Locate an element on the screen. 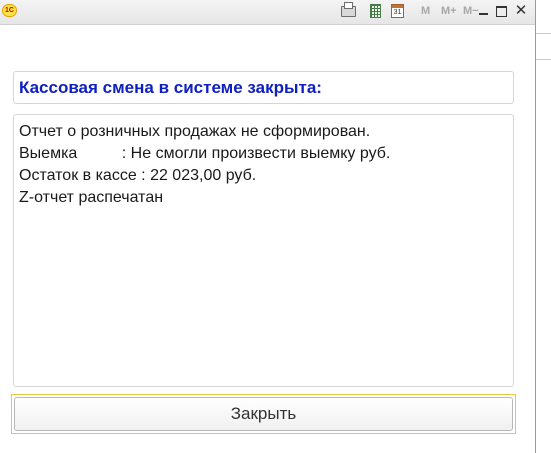 This screenshot has height=453, width=551. memory-plus-button: M+ is located at coordinates (449, 11).